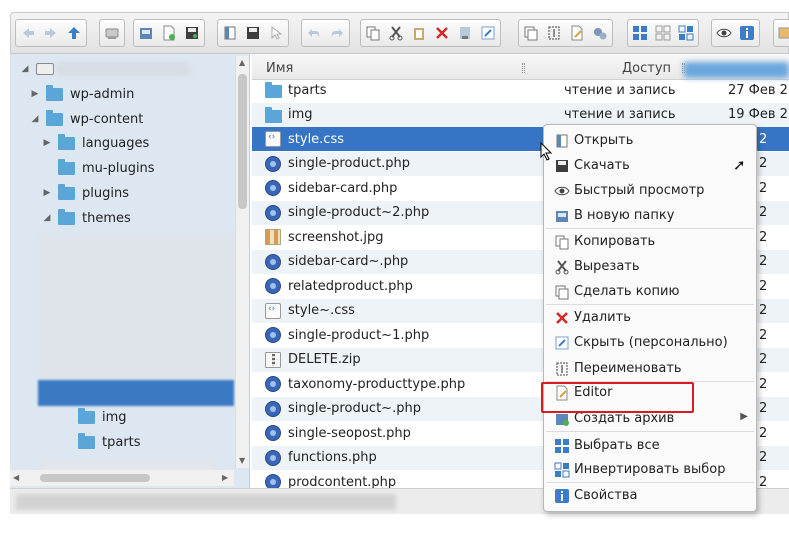 Image resolution: width=789 pixels, height=538 pixels. I want to click on invert-selection-button, so click(686, 33).